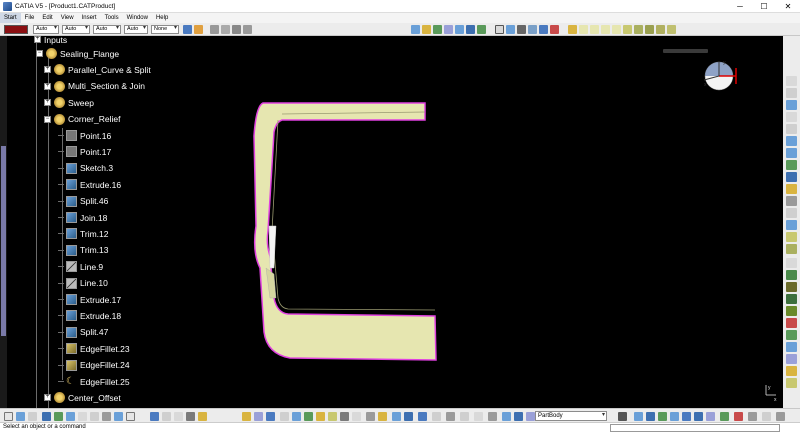 This screenshot has height=433, width=800. I want to click on vector-icon, so click(492, 416).